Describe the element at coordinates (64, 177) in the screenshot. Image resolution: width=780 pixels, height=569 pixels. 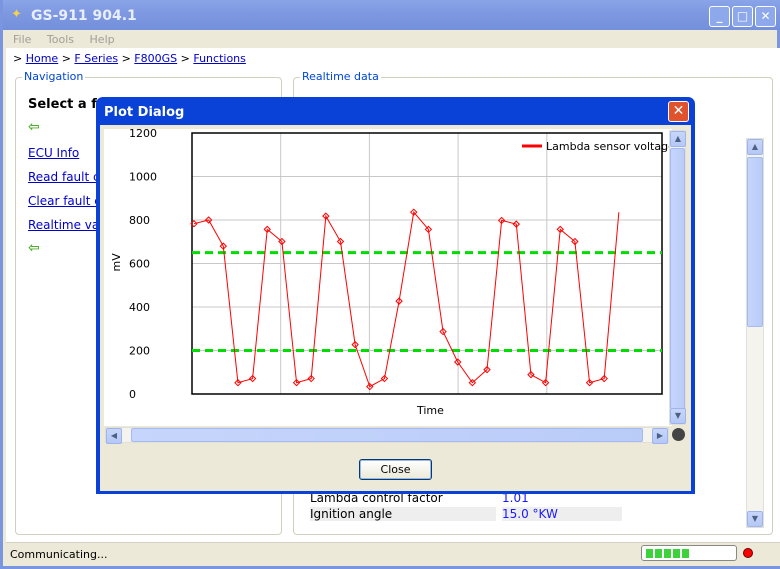
I see `nav-read-fault-codes: Read fault c` at that location.